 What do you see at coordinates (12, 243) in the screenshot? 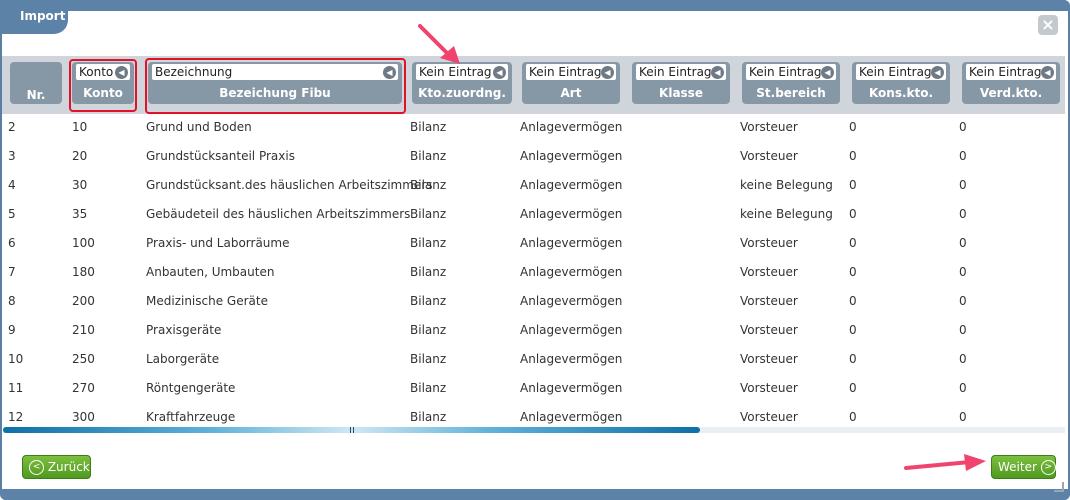
I see `cell-nr: 6` at bounding box center [12, 243].